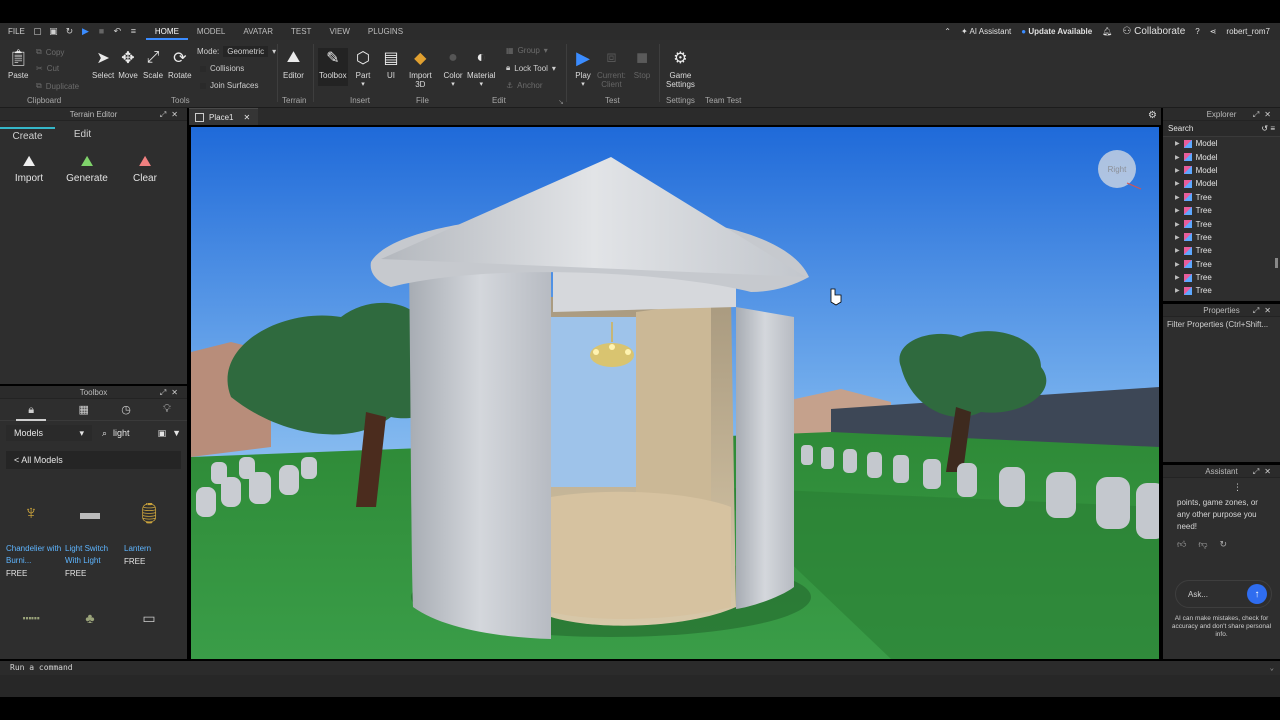 The image size is (1280, 720). Describe the element at coordinates (35, 618) in the screenshot. I see `toolbox-item: ┅┅` at that location.